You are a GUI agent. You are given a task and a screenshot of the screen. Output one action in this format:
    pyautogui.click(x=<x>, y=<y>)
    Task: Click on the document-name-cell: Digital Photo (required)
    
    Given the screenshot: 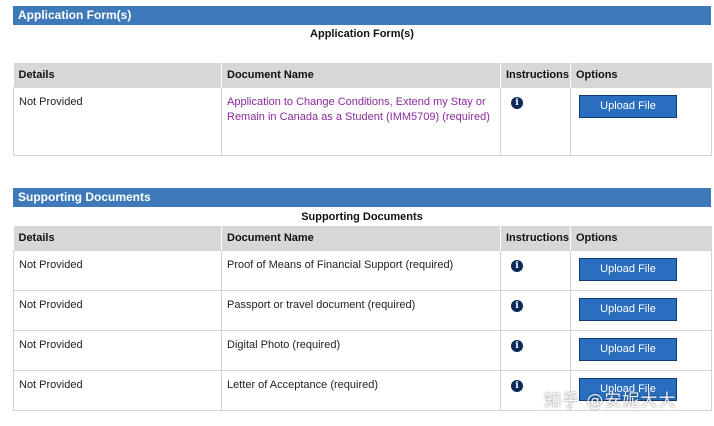 What is the action you would take?
    pyautogui.click(x=361, y=350)
    